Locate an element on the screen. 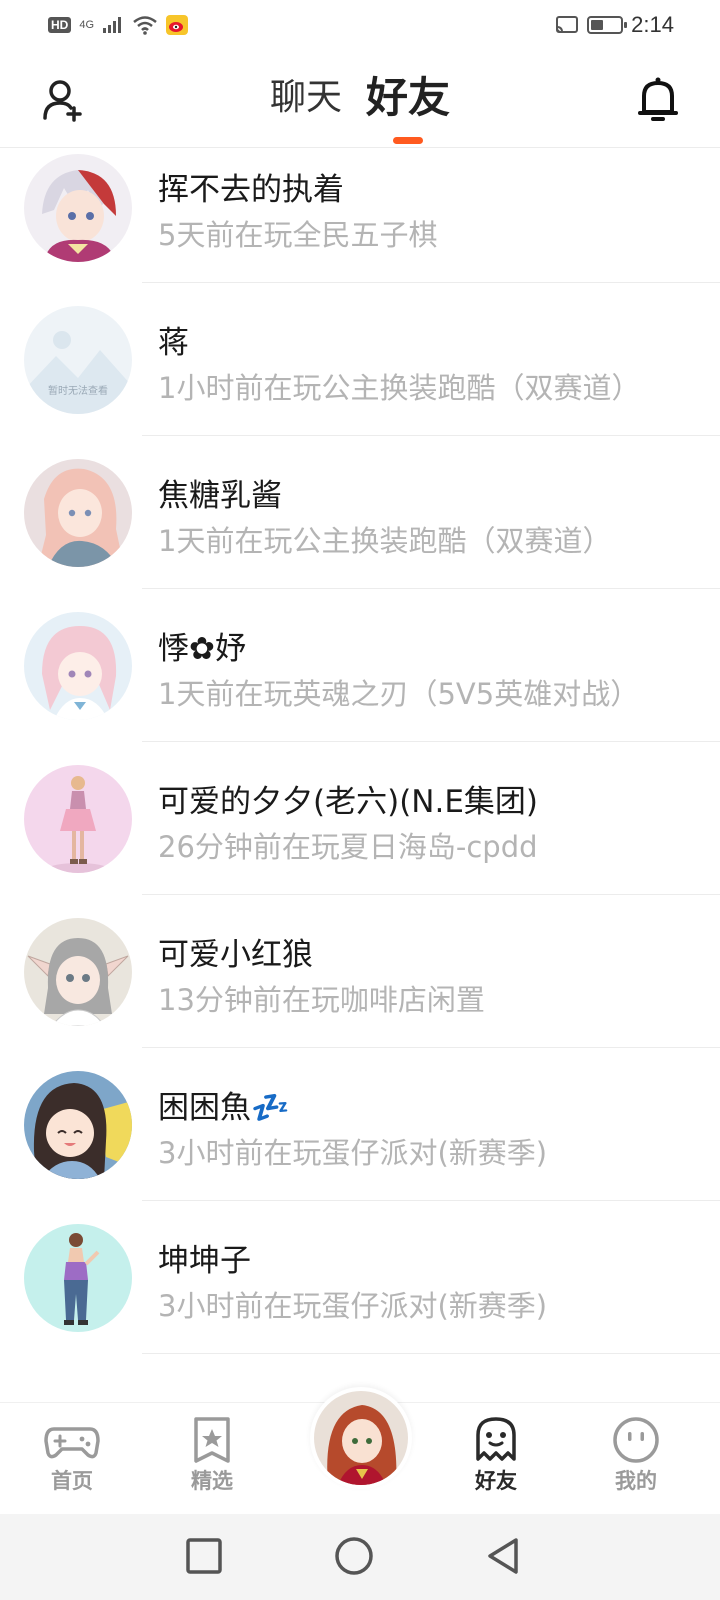 The height and width of the screenshot is (1600, 720). list-item: 悸✿妤 1天前在玩英魂之刃（5V5英雄对战） is located at coordinates (360, 667).